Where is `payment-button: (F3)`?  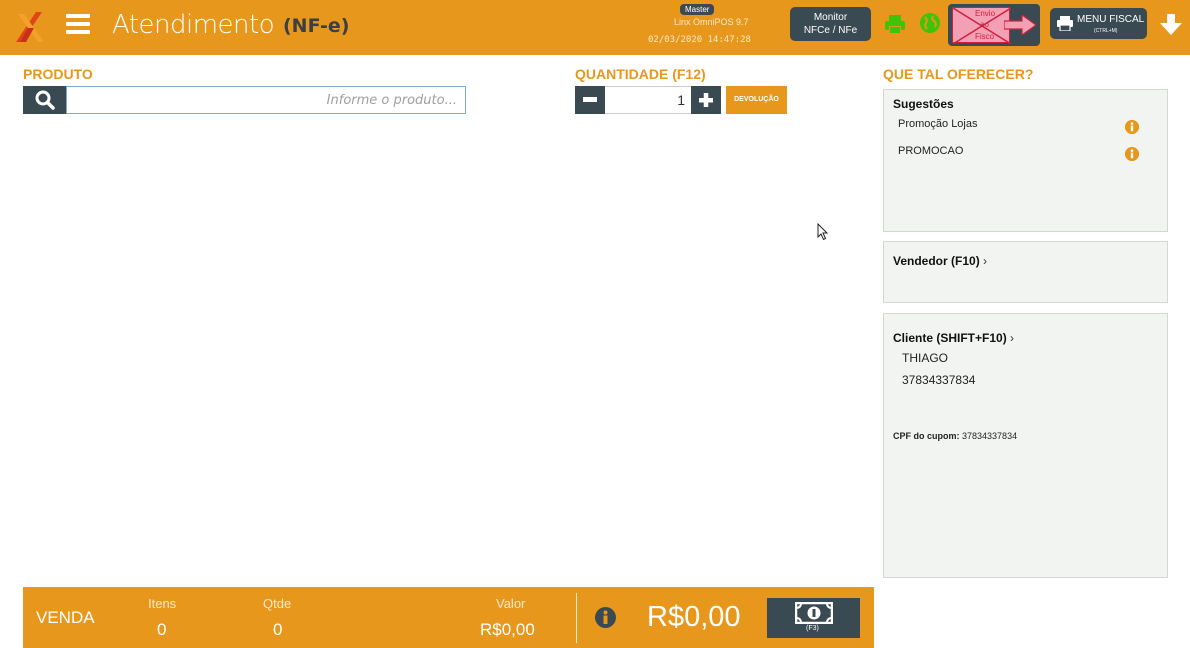
payment-button: (F3) is located at coordinates (813, 618).